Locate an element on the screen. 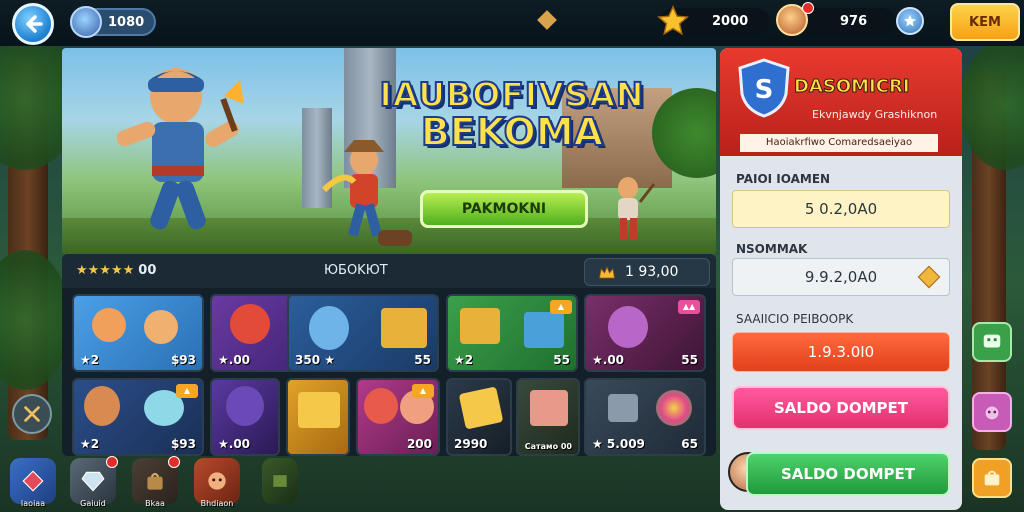  shop-card: ▲ 200 is located at coordinates (398, 417).